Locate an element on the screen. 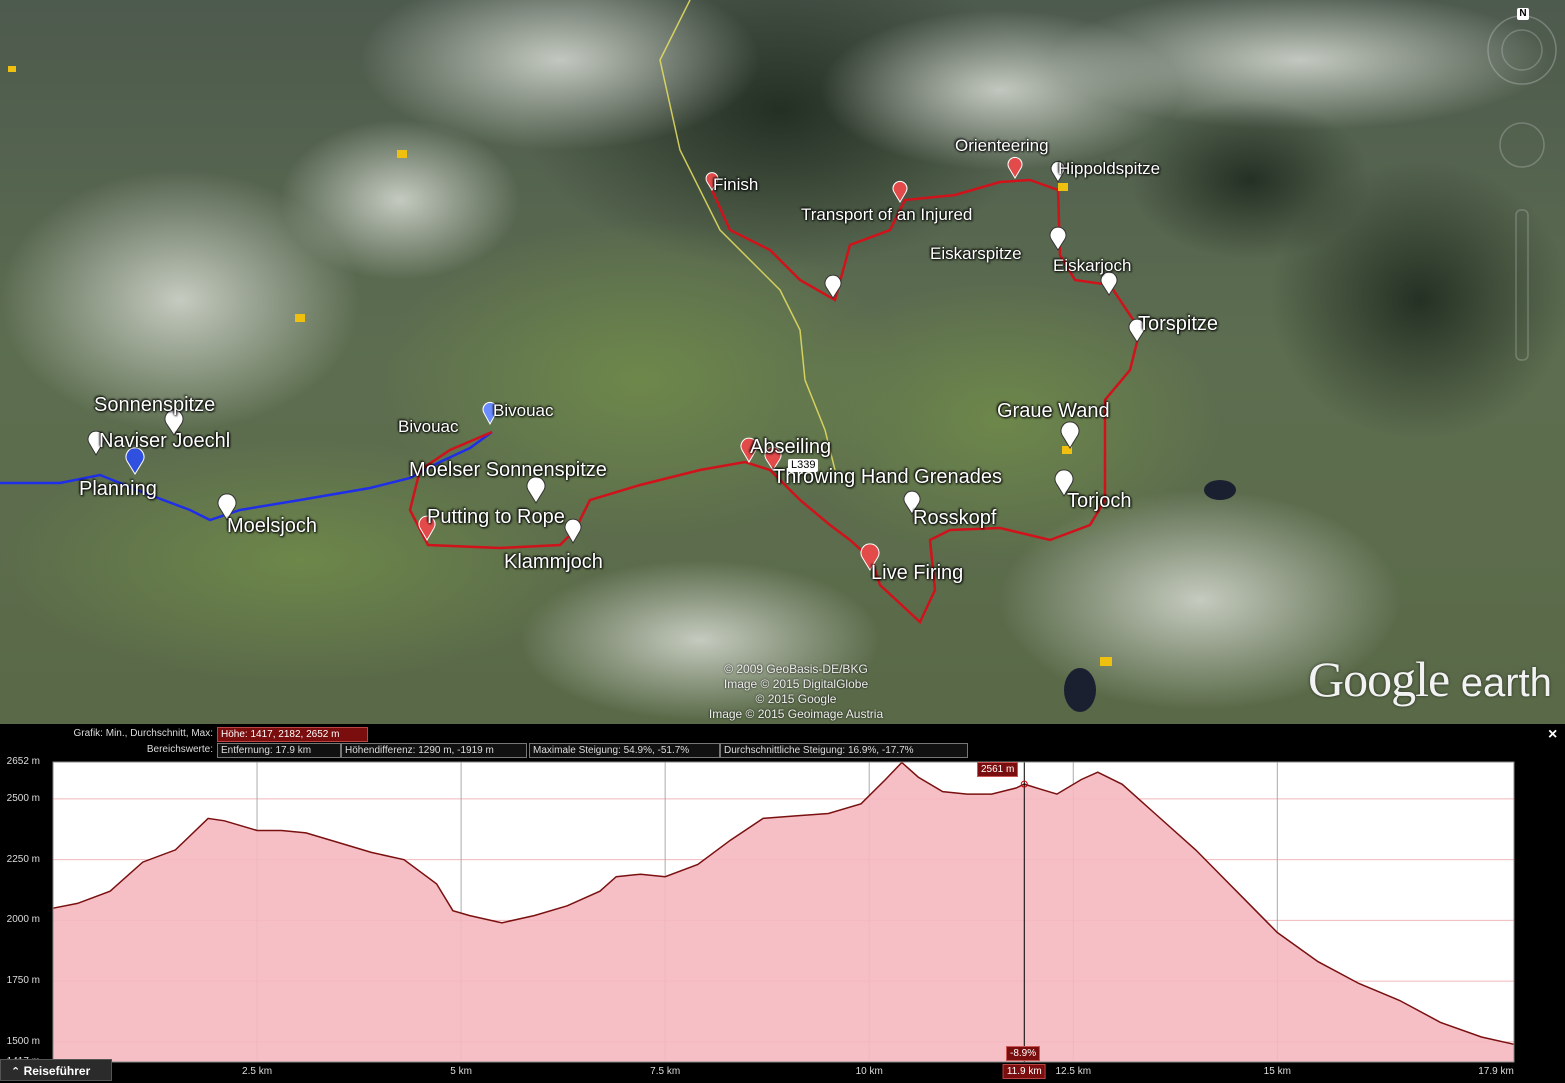  copyright-line: © 2009 GeoBasis-DE/BKG is located at coordinates (796, 669).